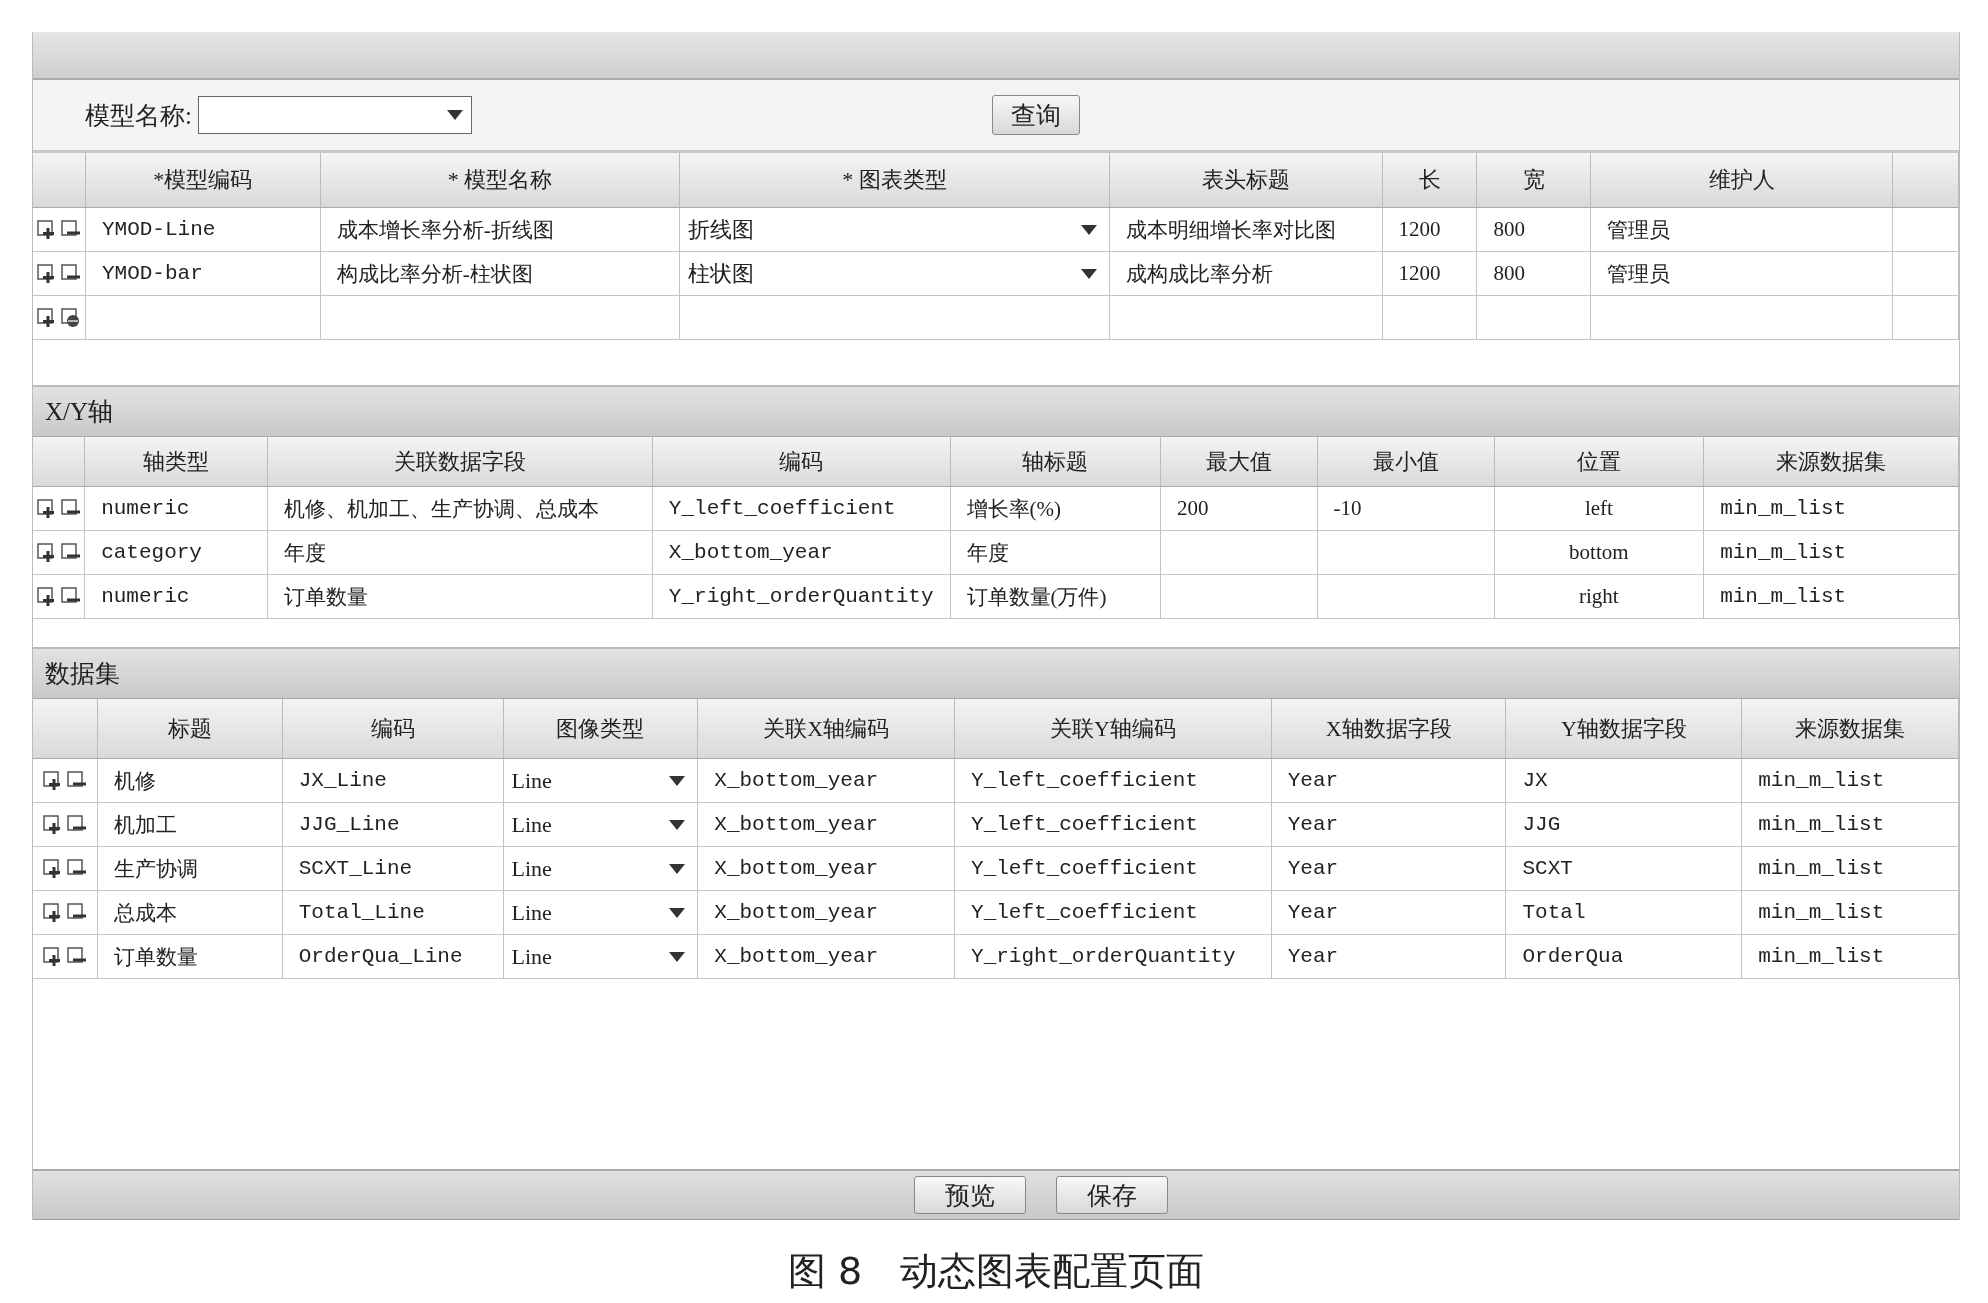  Describe the element at coordinates (601, 729) in the screenshot. I see `column-header: 图像类型` at that location.